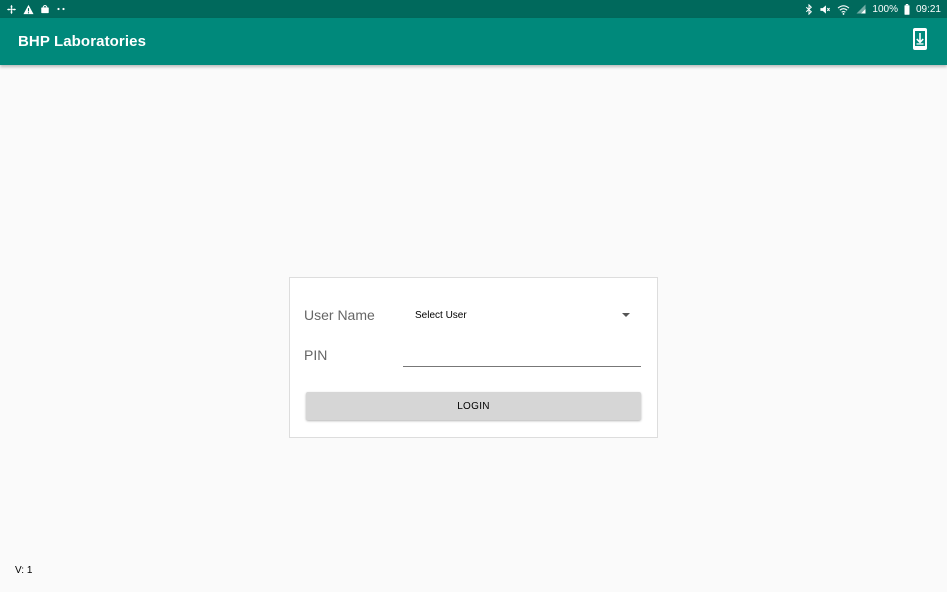 The width and height of the screenshot is (947, 592). I want to click on battery-icon, so click(907, 9).